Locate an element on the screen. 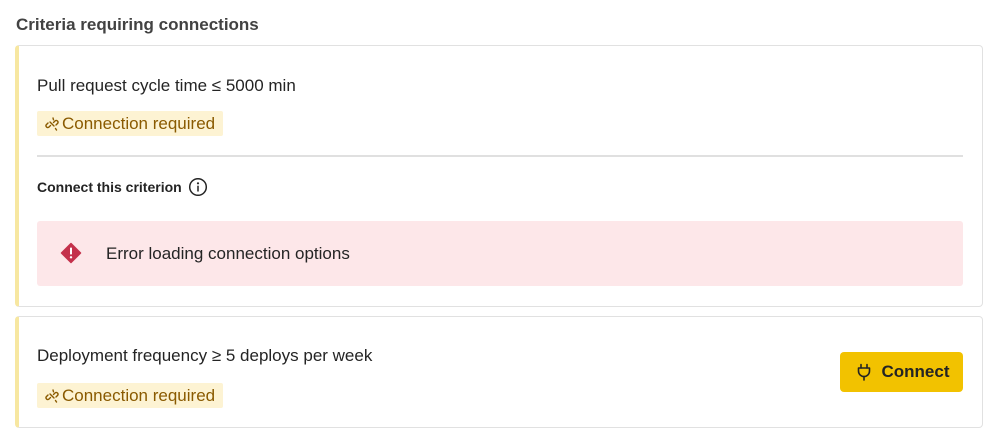  section-title: Criteria requiring connections is located at coordinates (137, 24).